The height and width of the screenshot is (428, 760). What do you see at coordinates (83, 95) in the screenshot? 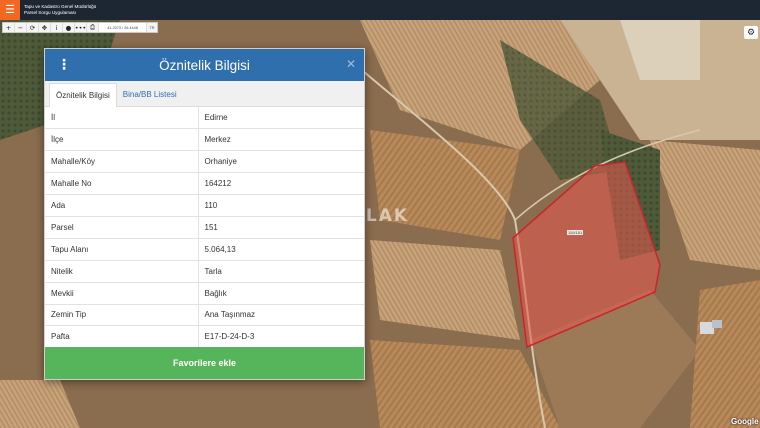
I see `tab-attribute-info: Öznitelik Bilgisi` at bounding box center [83, 95].